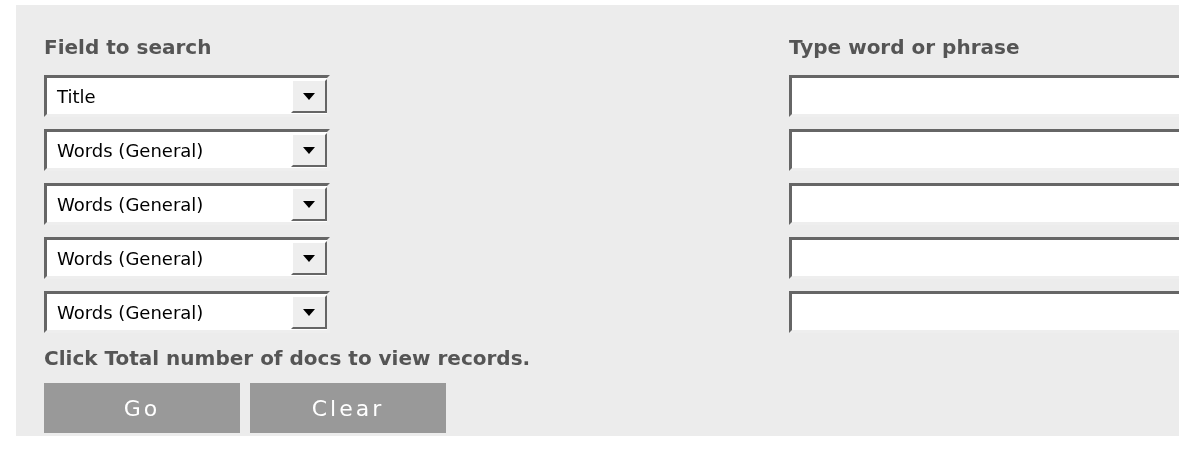 This screenshot has height=453, width=1179. I want to click on column-heading: Type word or phrase, so click(904, 47).